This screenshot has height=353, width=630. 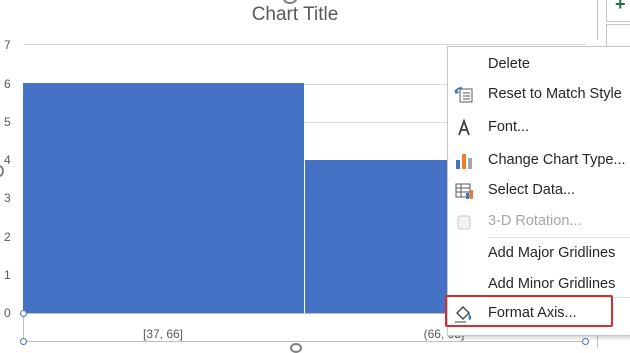 I want to click on y-tick-2: 2, so click(x=7, y=237).